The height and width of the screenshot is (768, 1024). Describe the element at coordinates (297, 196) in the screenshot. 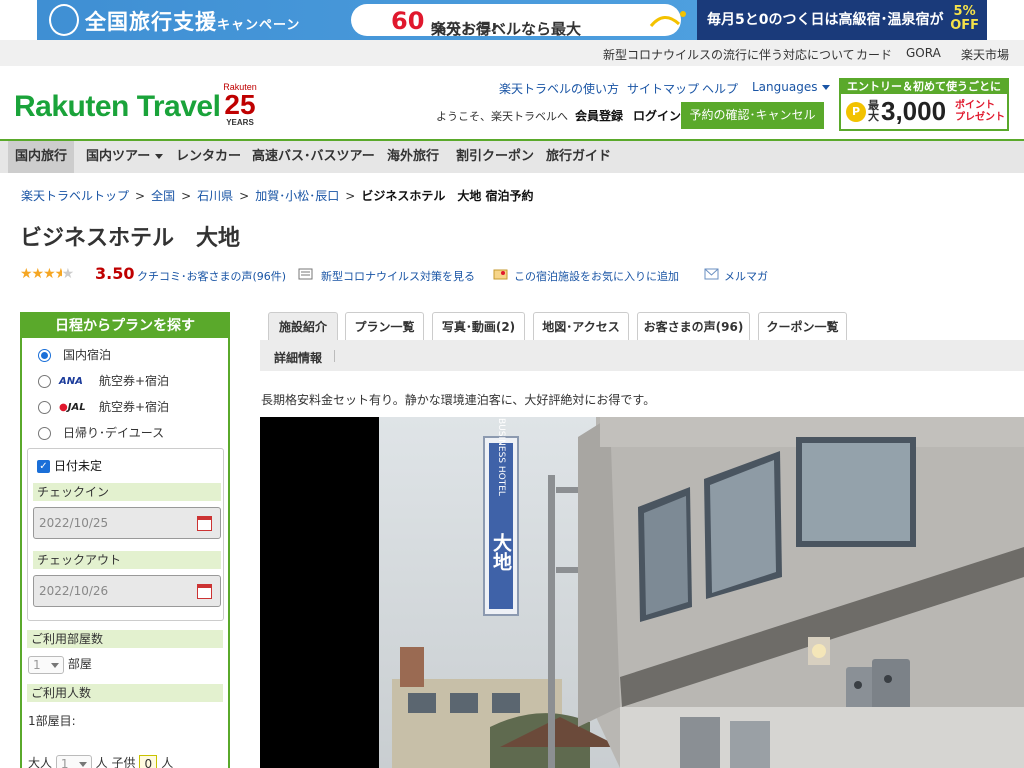

I see `breadcrumb-area: 加賀･小松･辰口` at that location.